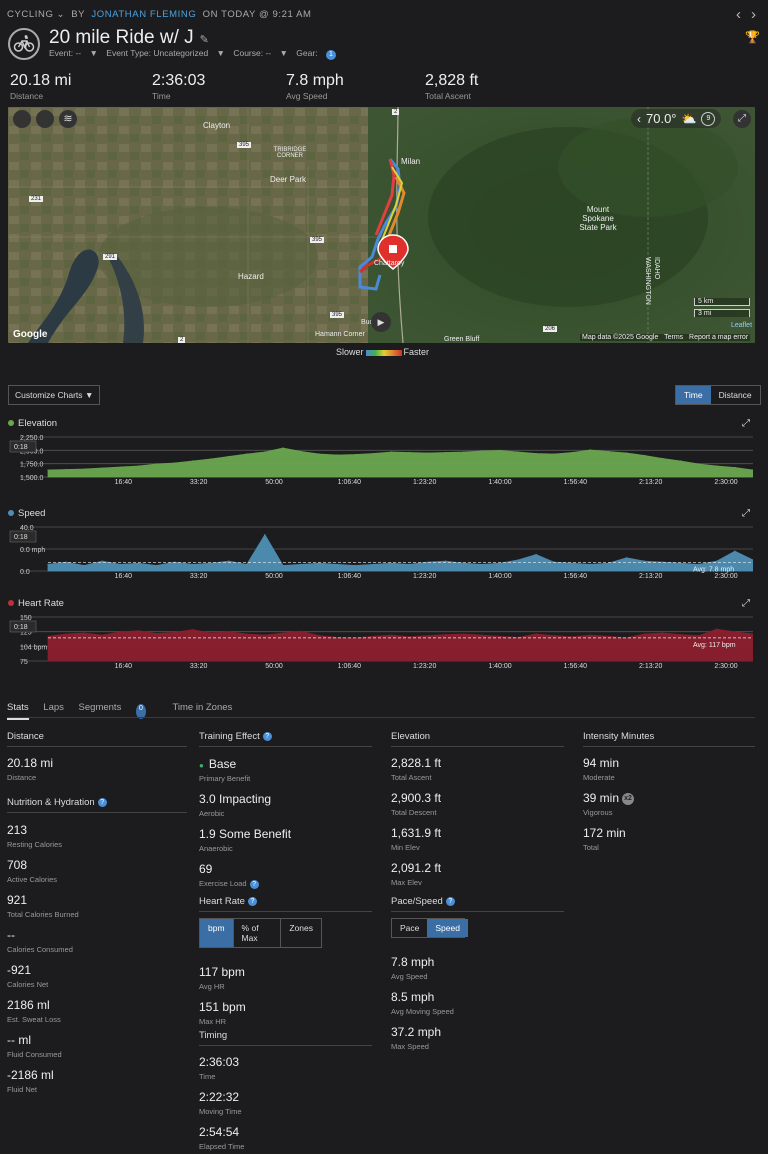  Describe the element at coordinates (19, 1040) in the screenshot. I see `stat-value: -- ml` at that location.